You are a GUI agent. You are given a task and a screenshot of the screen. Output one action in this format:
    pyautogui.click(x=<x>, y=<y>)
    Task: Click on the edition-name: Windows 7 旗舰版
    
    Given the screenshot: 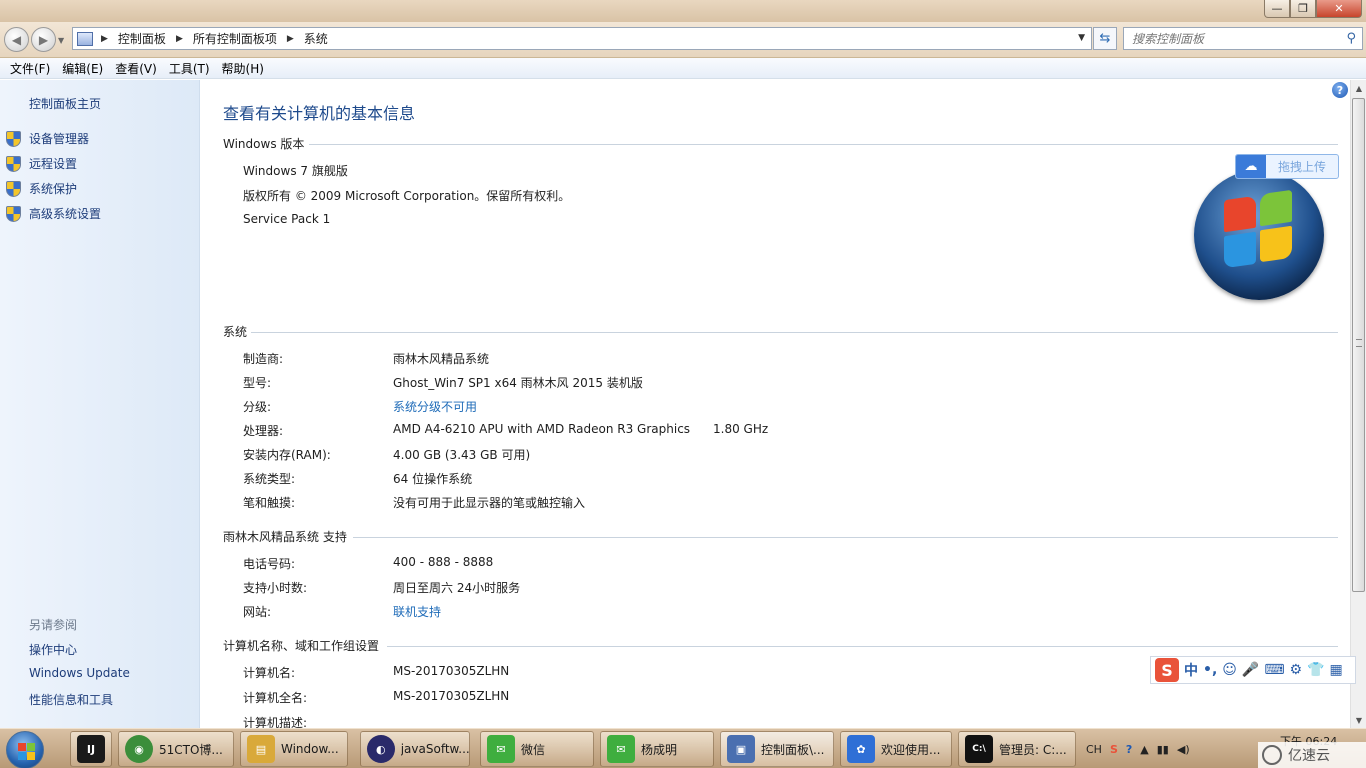 What is the action you would take?
    pyautogui.click(x=295, y=171)
    